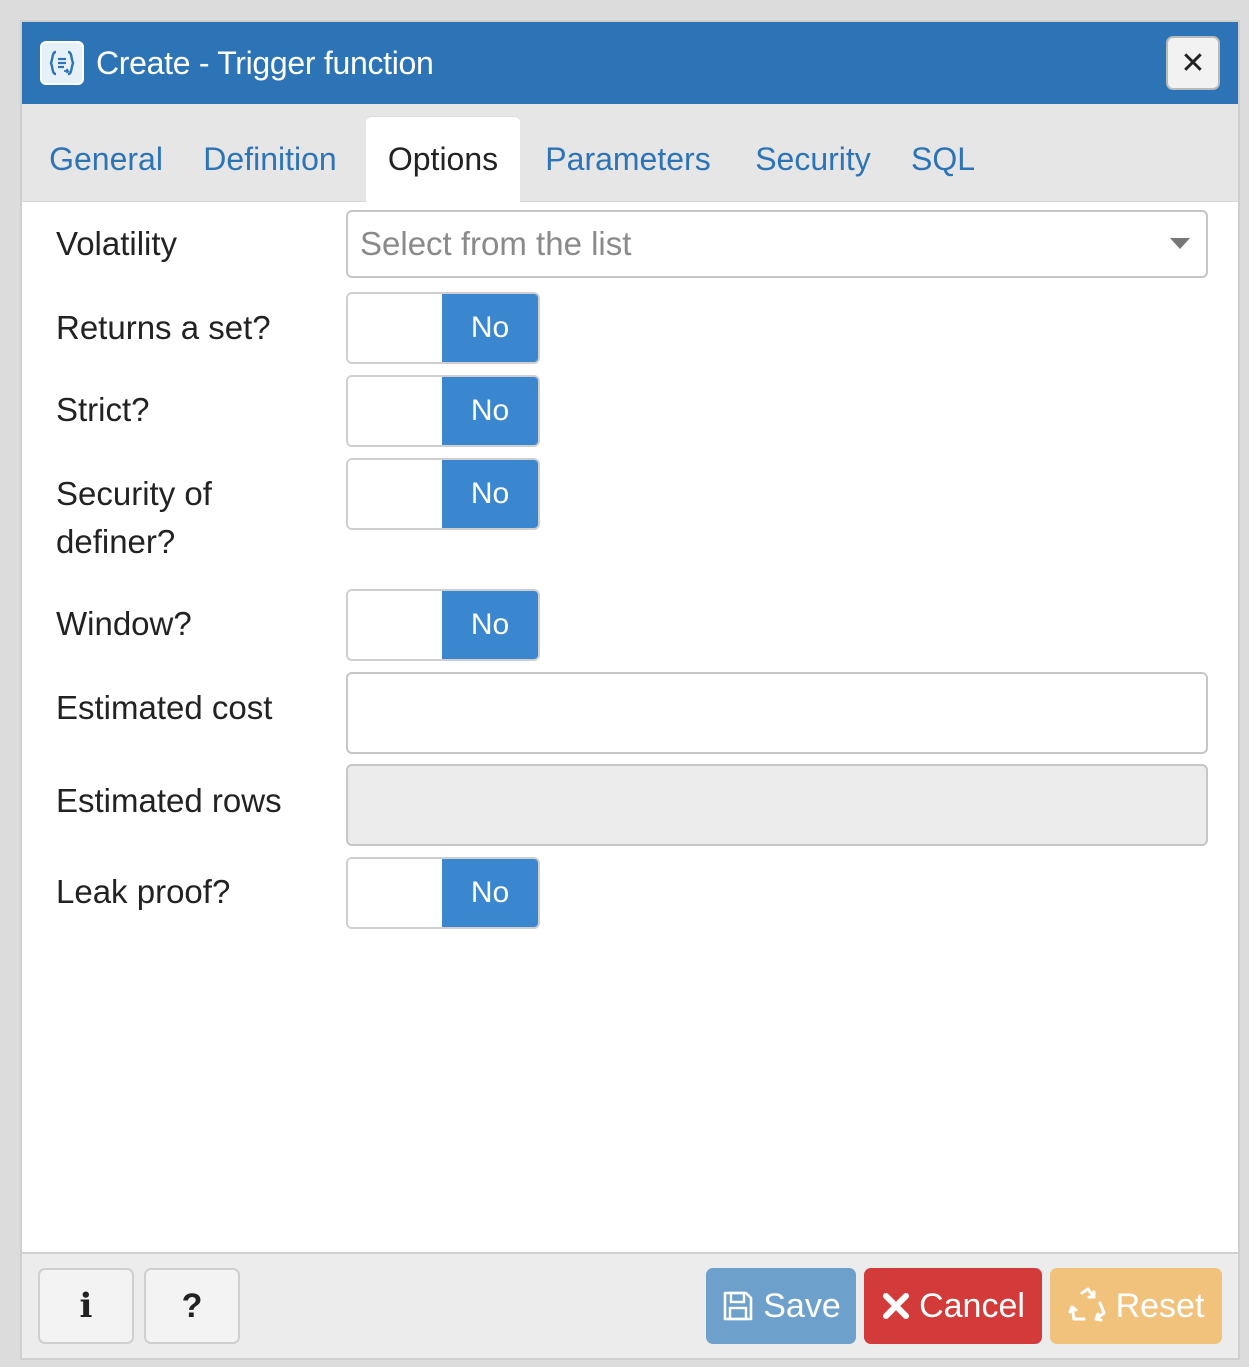 The width and height of the screenshot is (1249, 1367). Describe the element at coordinates (134, 518) in the screenshot. I see `security-definer-label: Security of definer?` at that location.